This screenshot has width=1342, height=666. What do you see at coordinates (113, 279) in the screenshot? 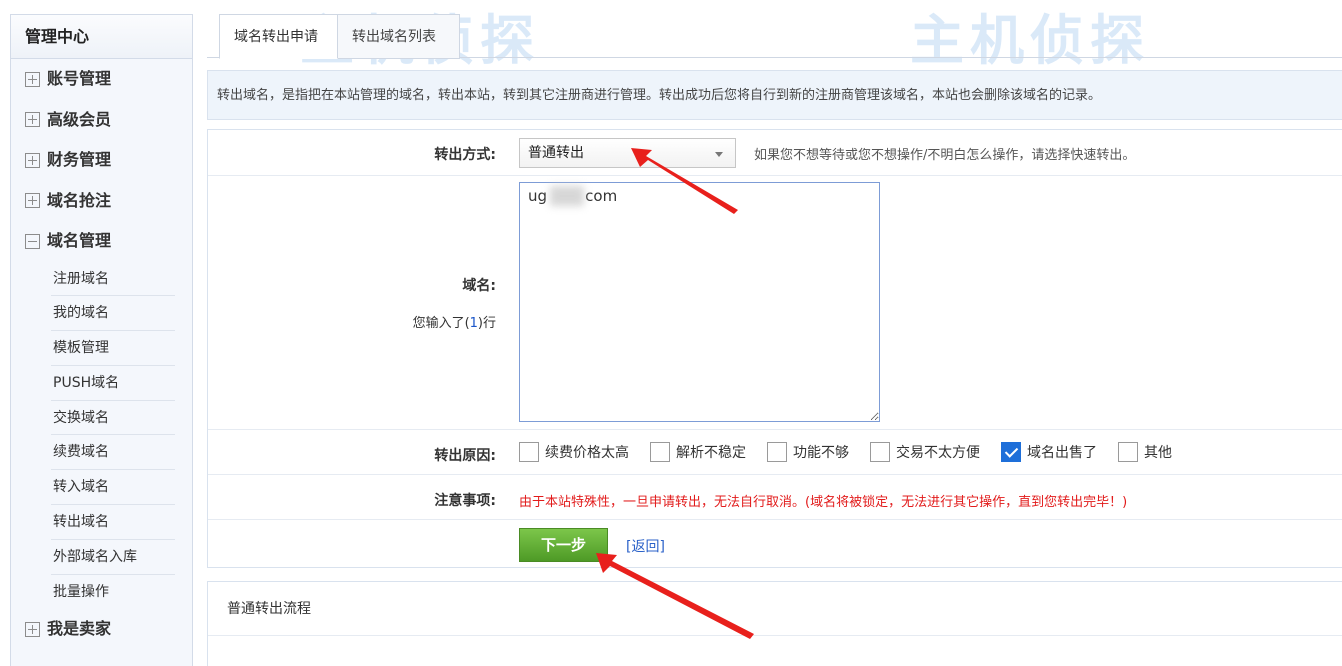
I see `sidebar-item-register-domain: 注册域名` at bounding box center [113, 279].